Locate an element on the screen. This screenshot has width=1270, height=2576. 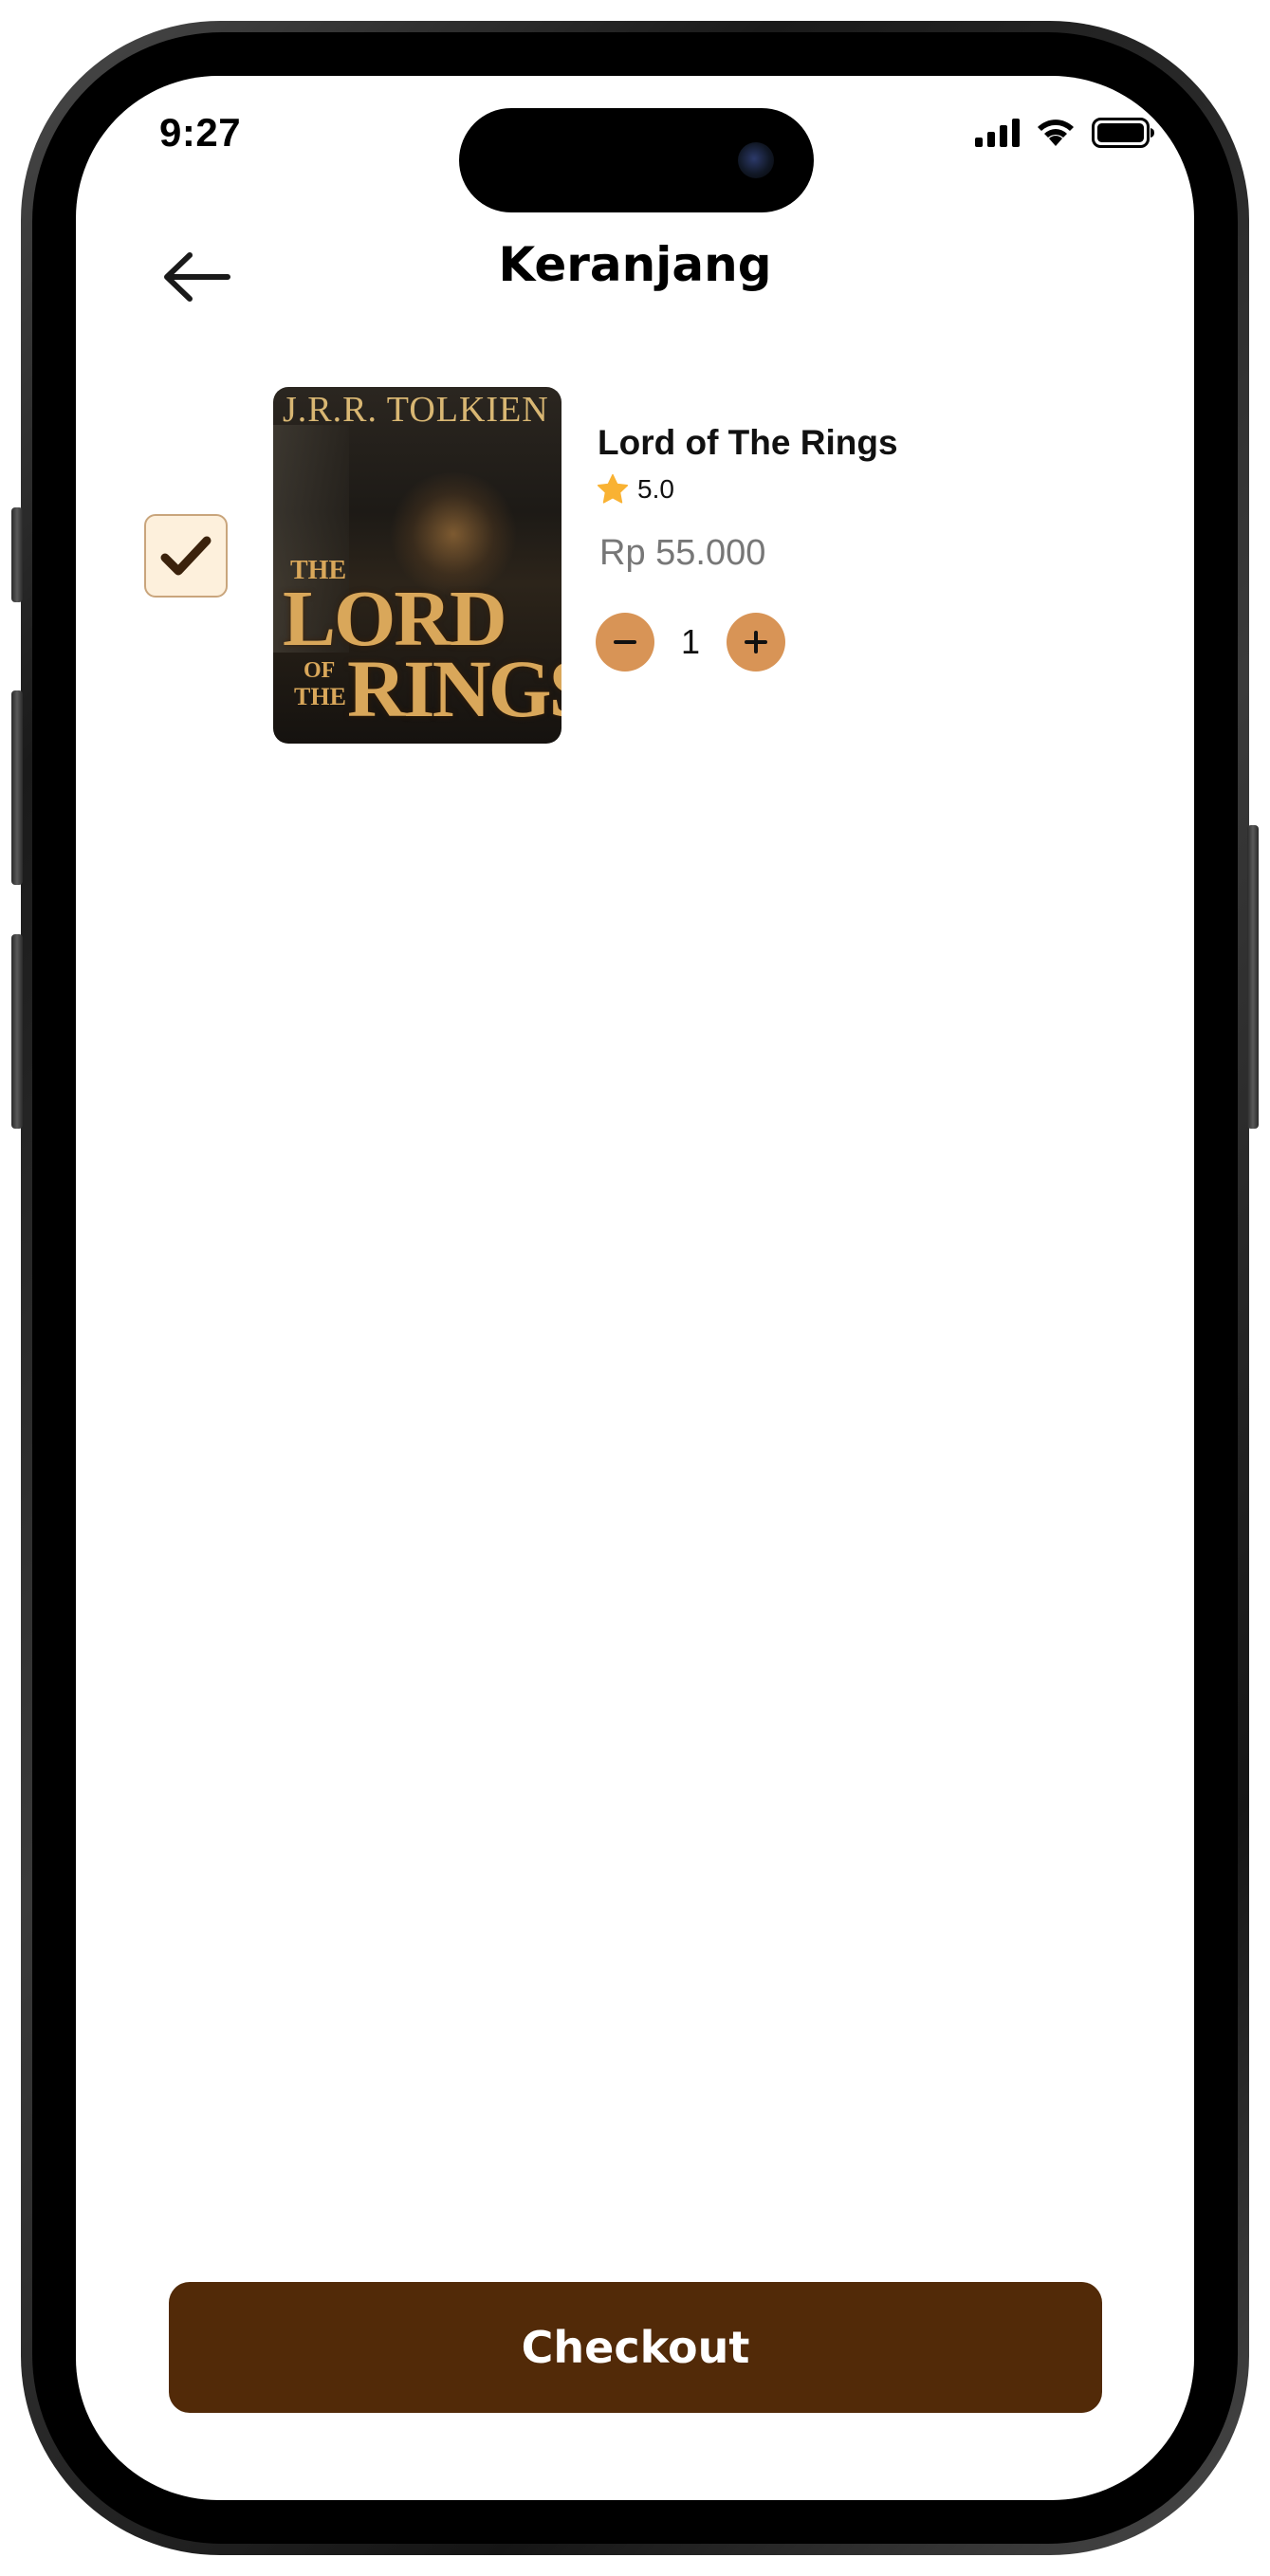
volume-down-button is located at coordinates (17, 1031).